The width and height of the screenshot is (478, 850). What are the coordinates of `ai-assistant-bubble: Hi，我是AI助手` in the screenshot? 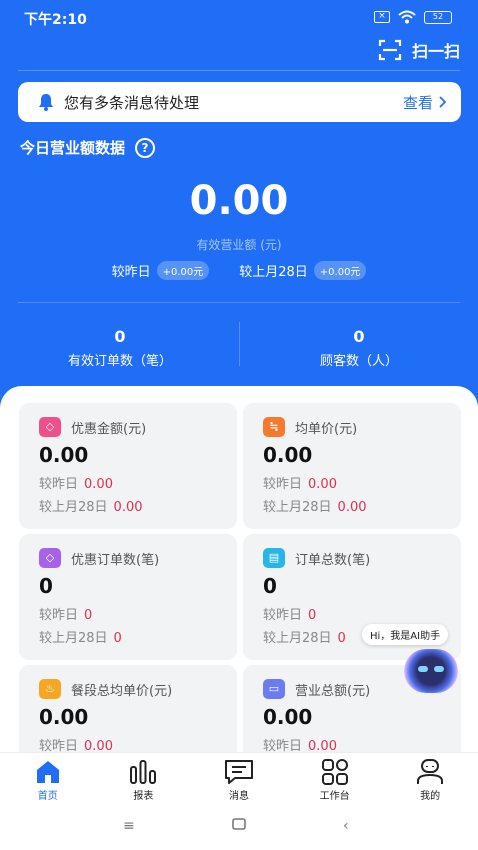 It's located at (405, 634).